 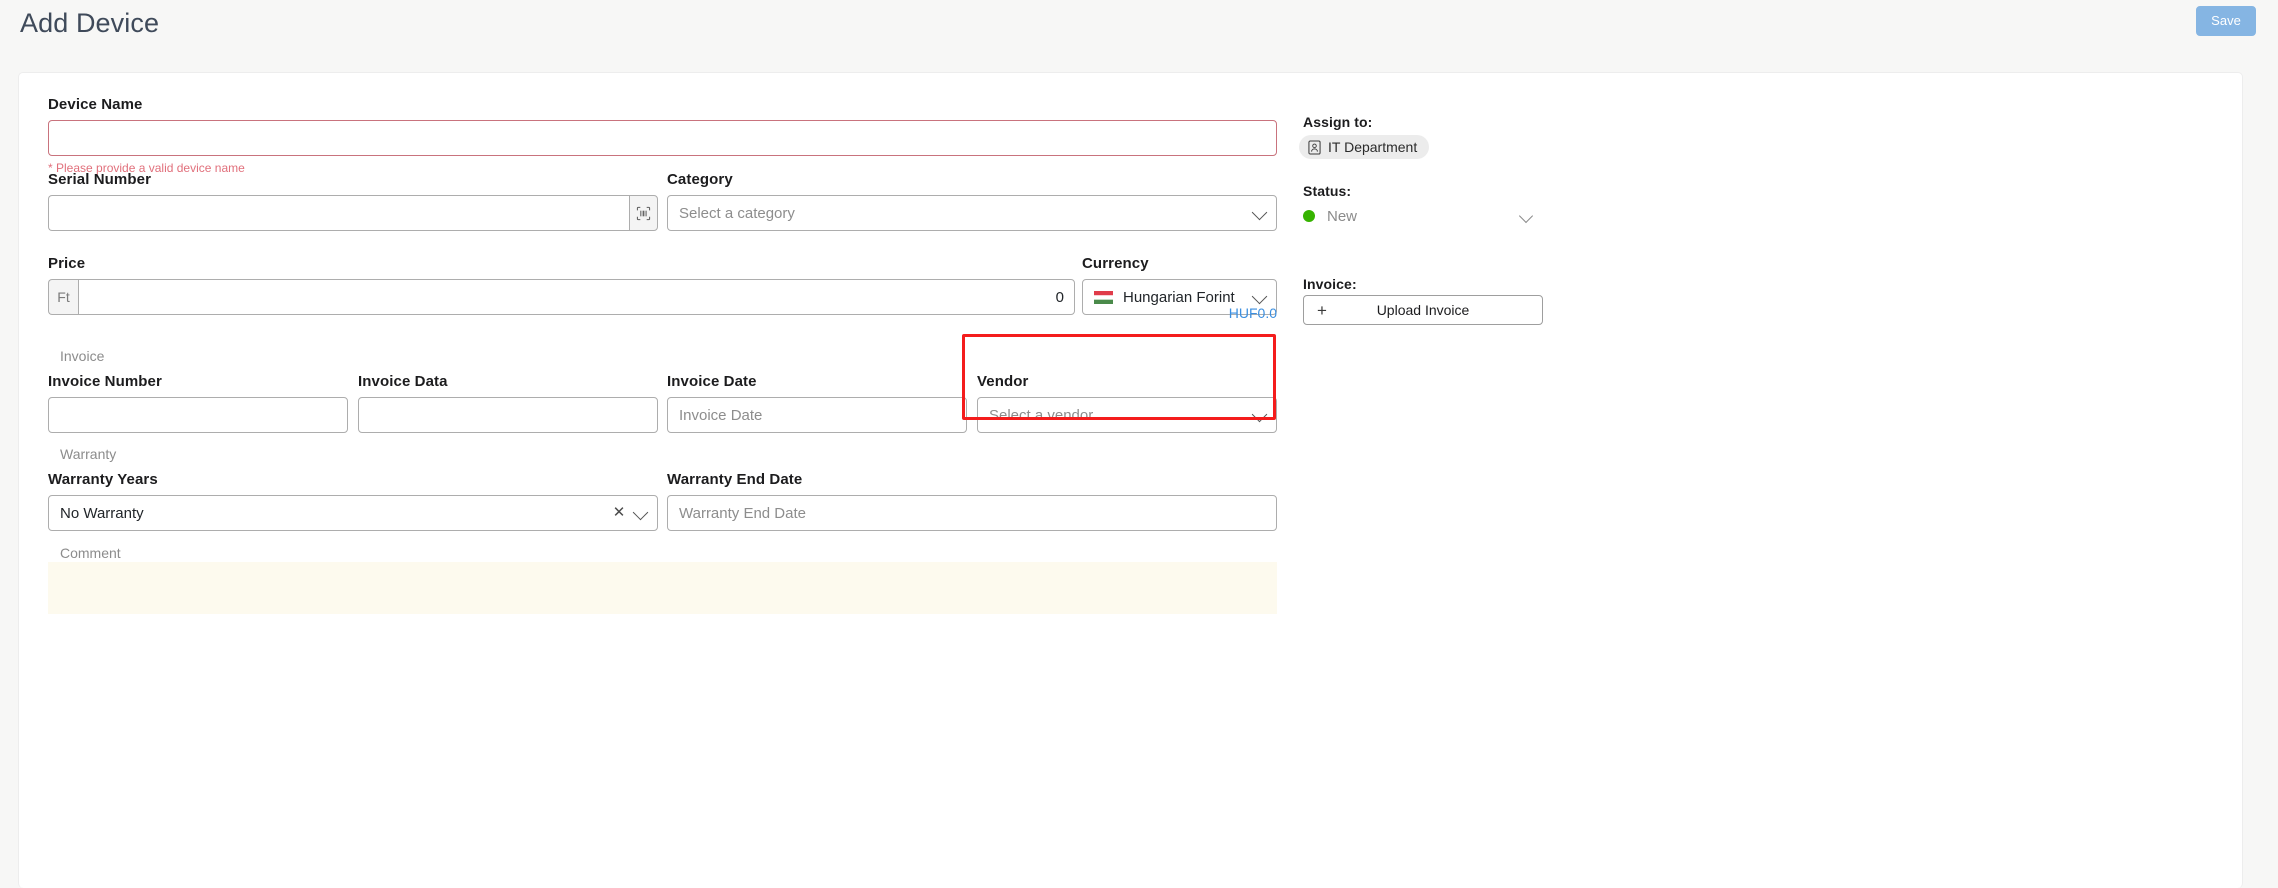 What do you see at coordinates (737, 213) in the screenshot?
I see `category-placeholder: Select a category` at bounding box center [737, 213].